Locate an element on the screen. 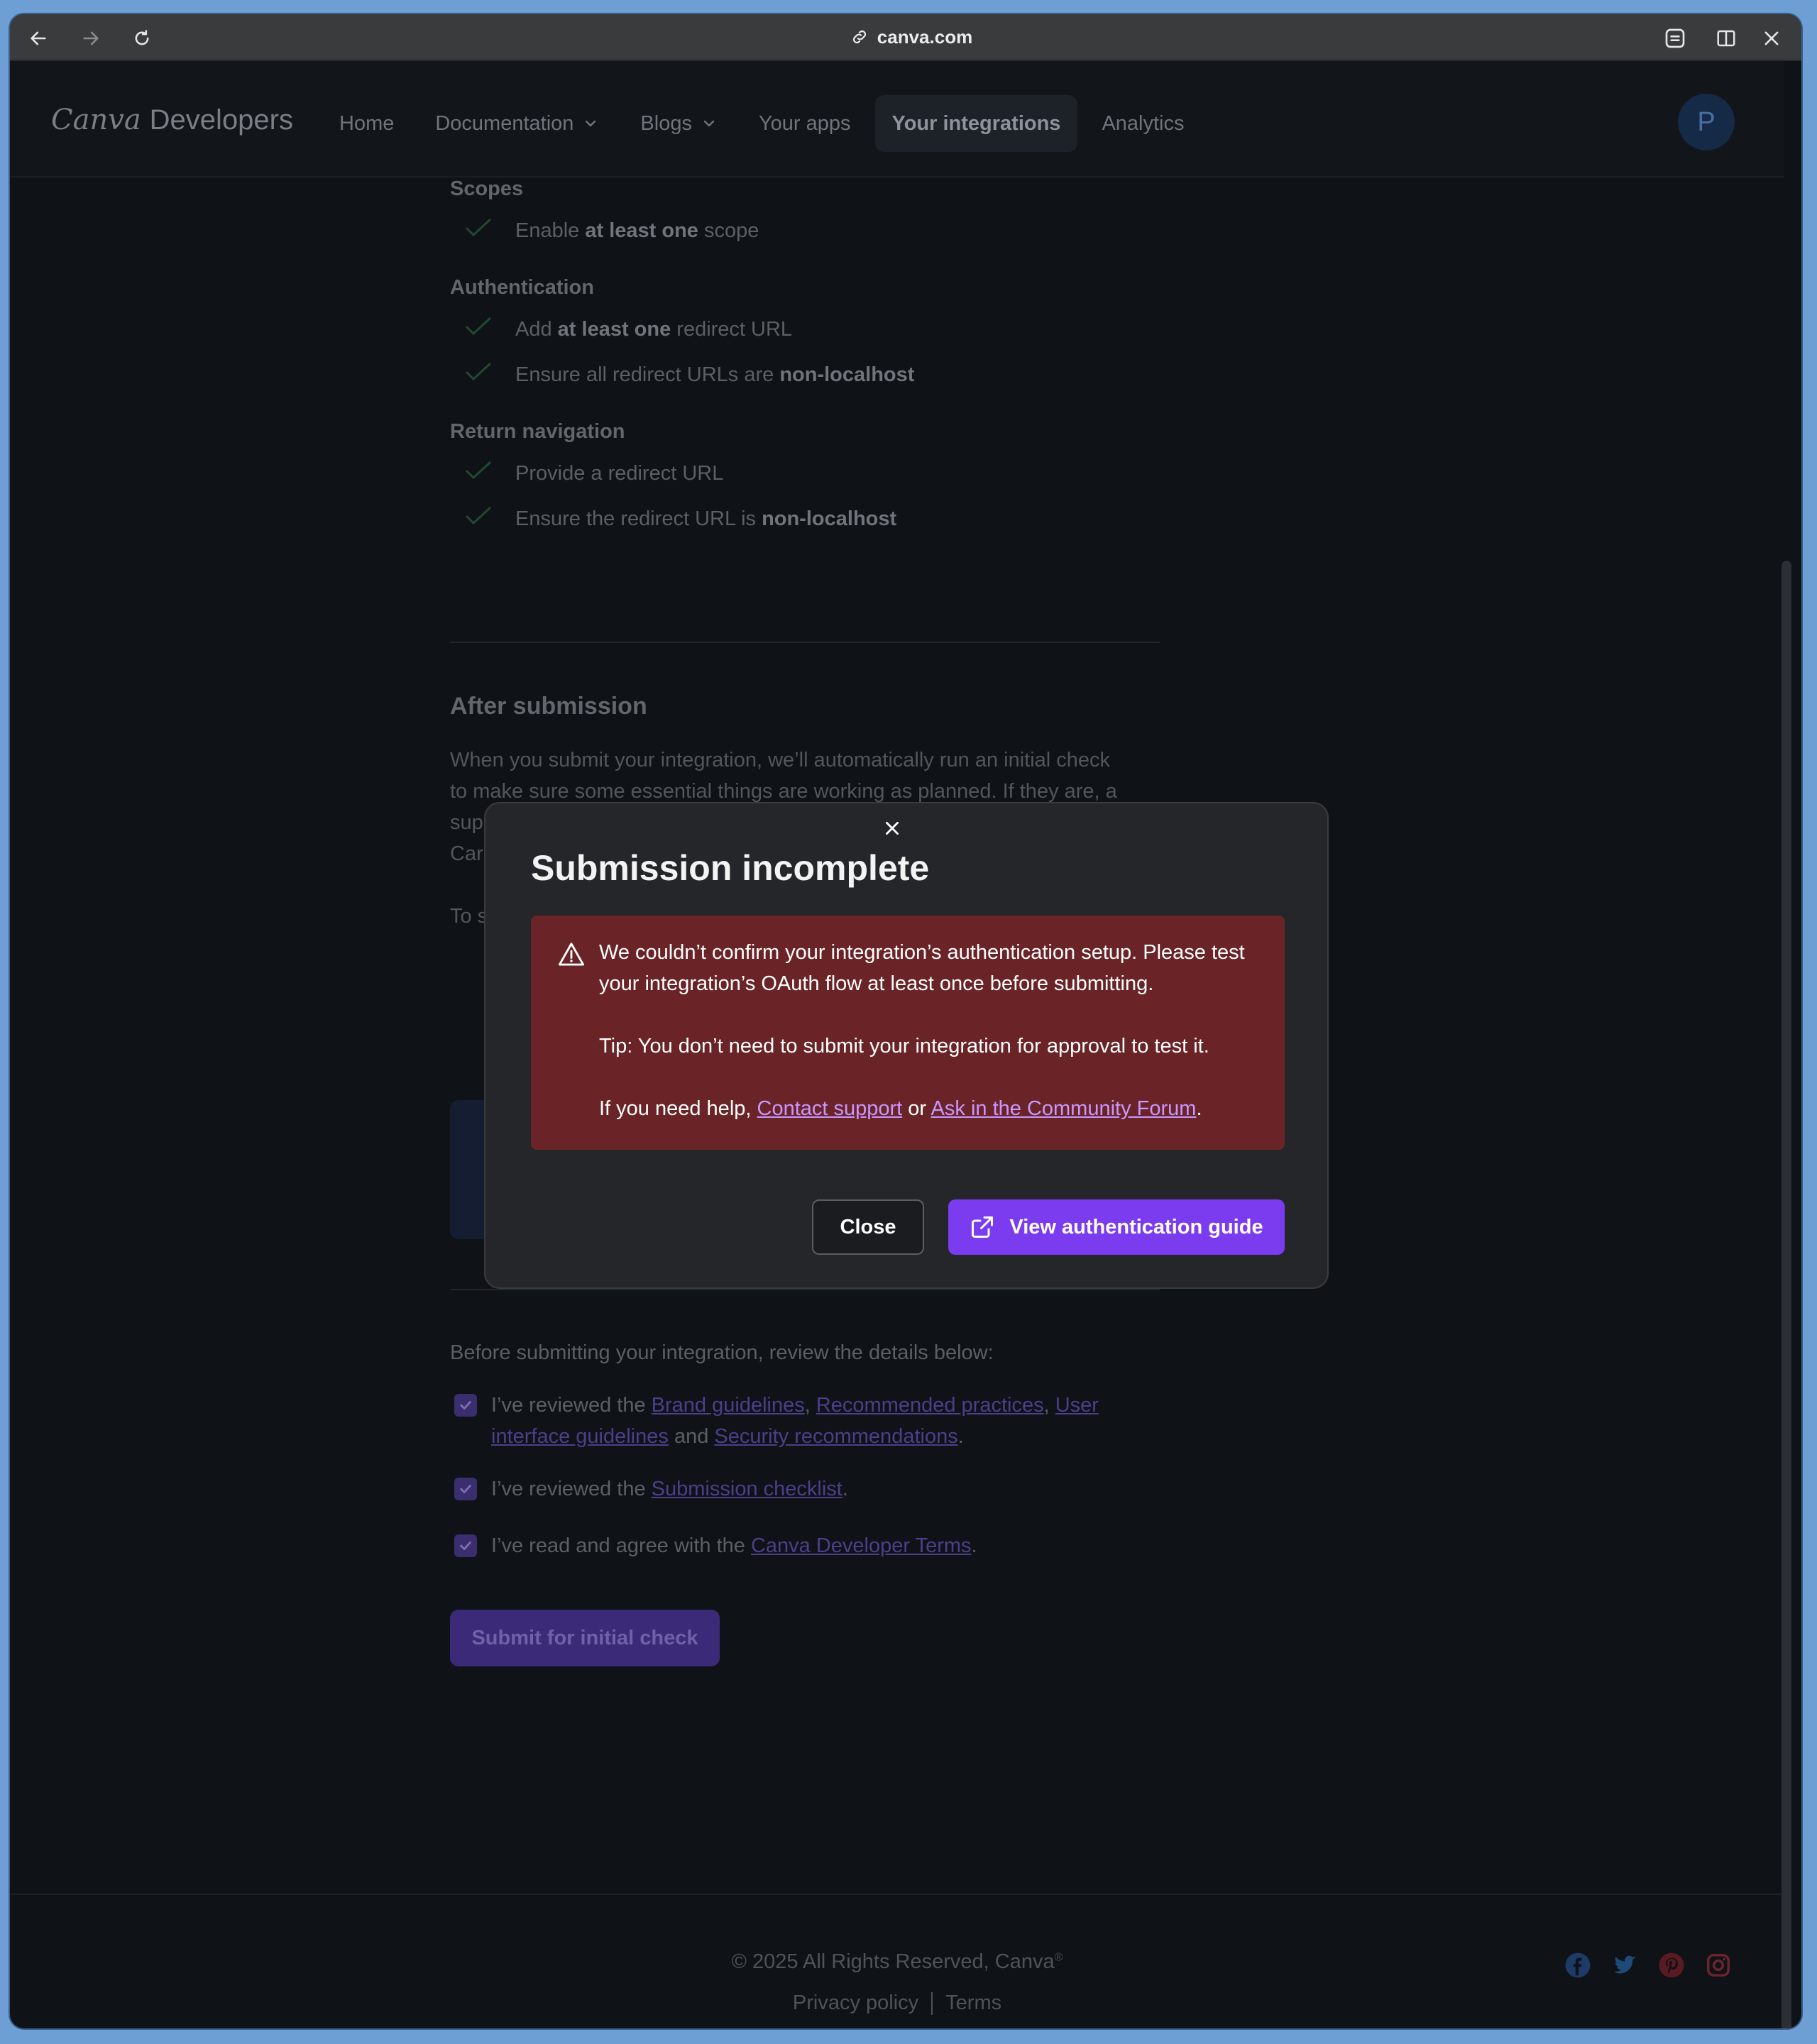 The width and height of the screenshot is (1817, 2044). back-button is located at coordinates (38, 38).